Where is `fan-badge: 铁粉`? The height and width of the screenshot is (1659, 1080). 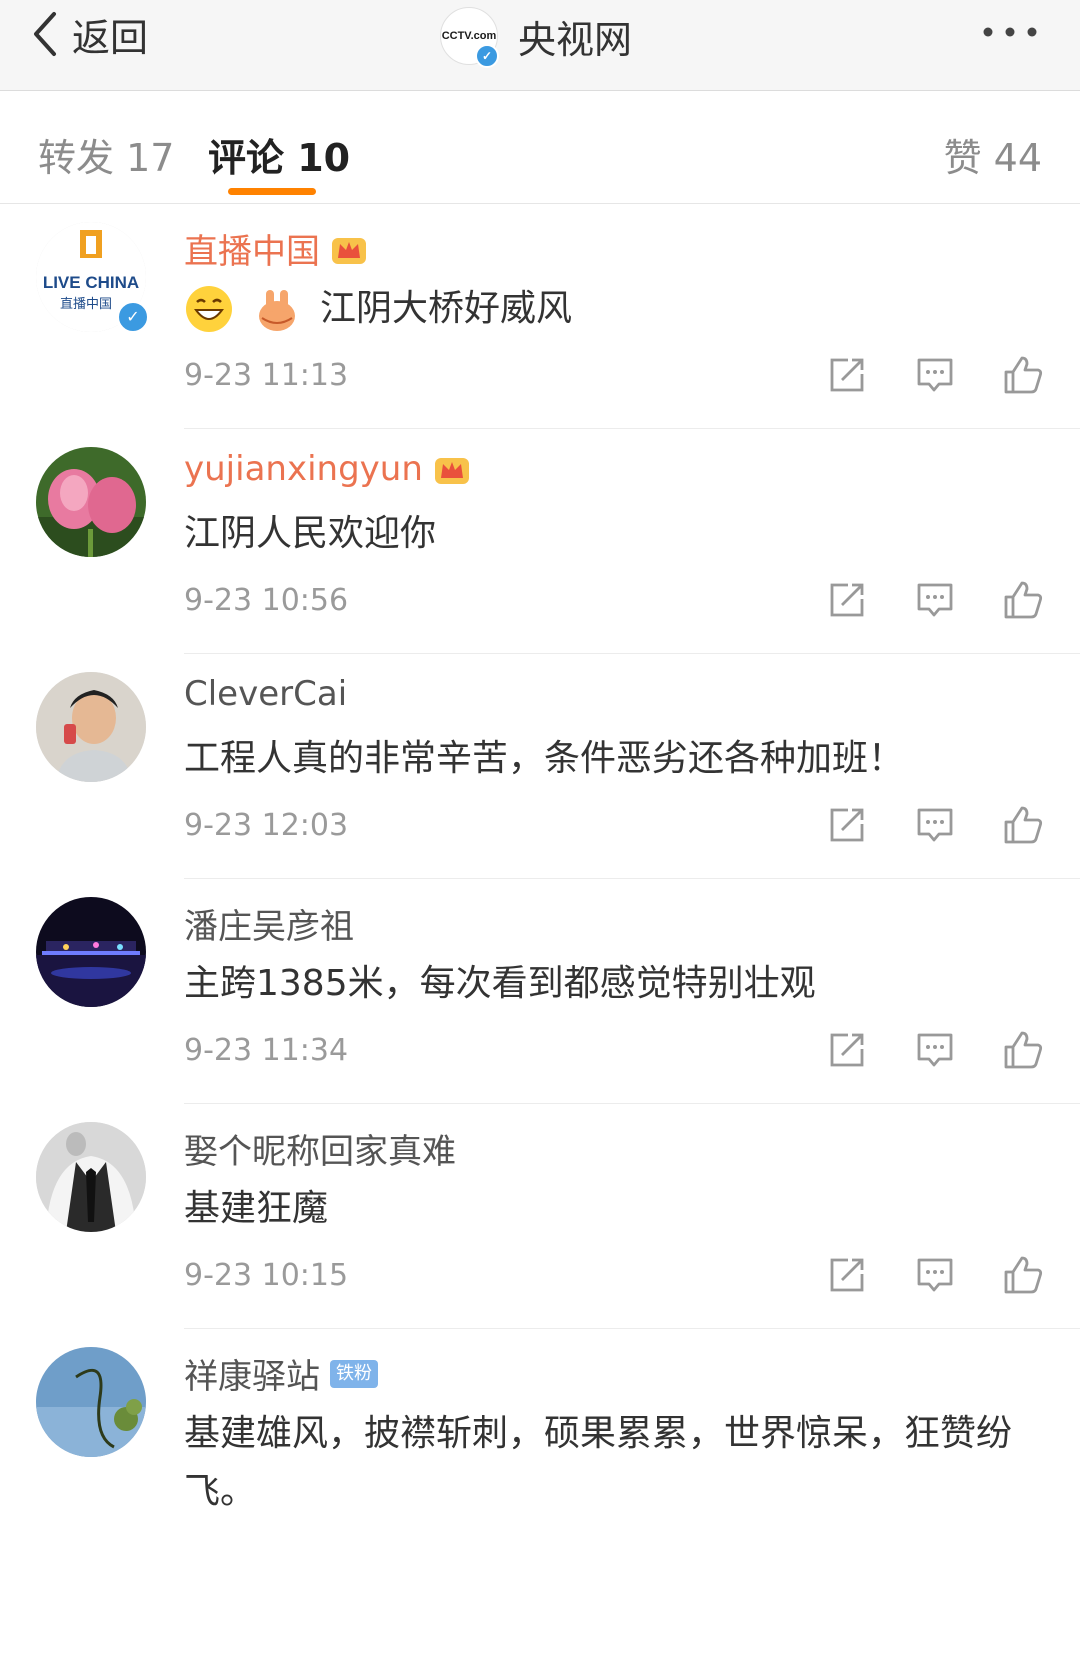 fan-badge: 铁粉 is located at coordinates (354, 1373).